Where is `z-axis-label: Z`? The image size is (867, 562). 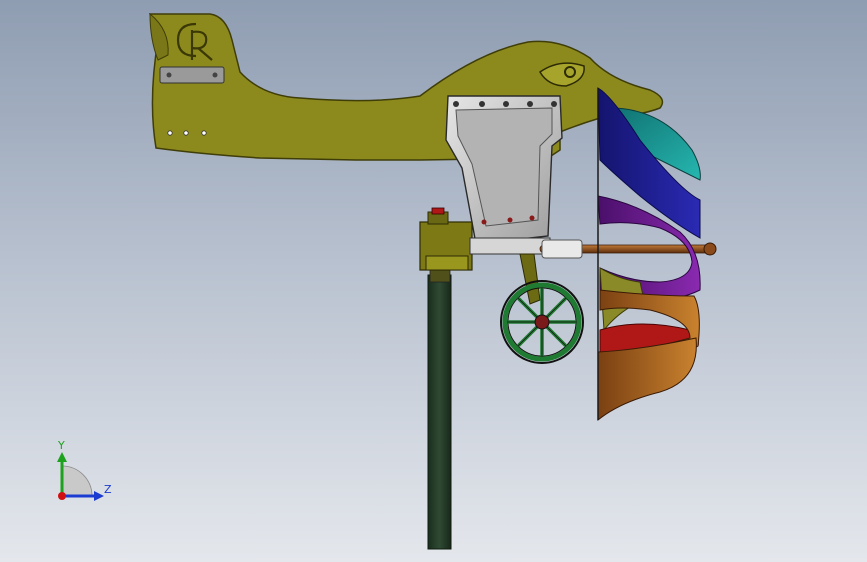
z-axis-label: Z is located at coordinates (108, 489).